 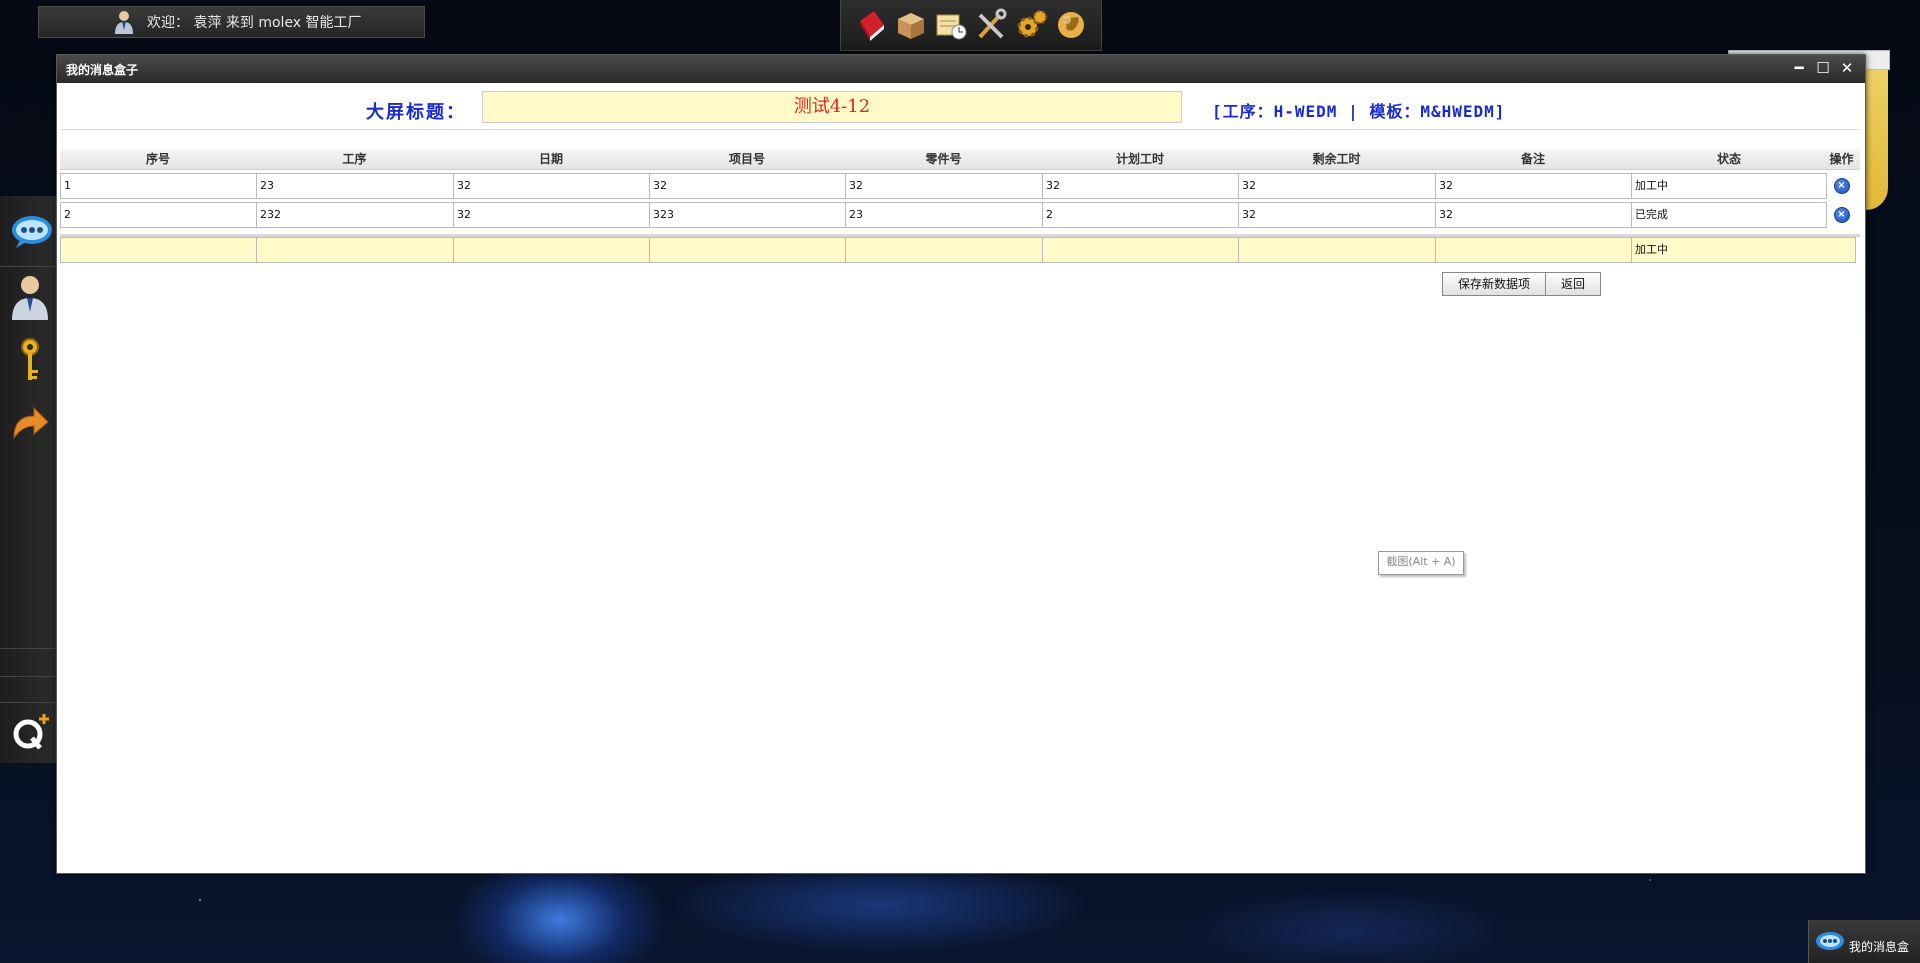 I want to click on action-buttons: 保存新数据项 返回, so click(x=1522, y=284).